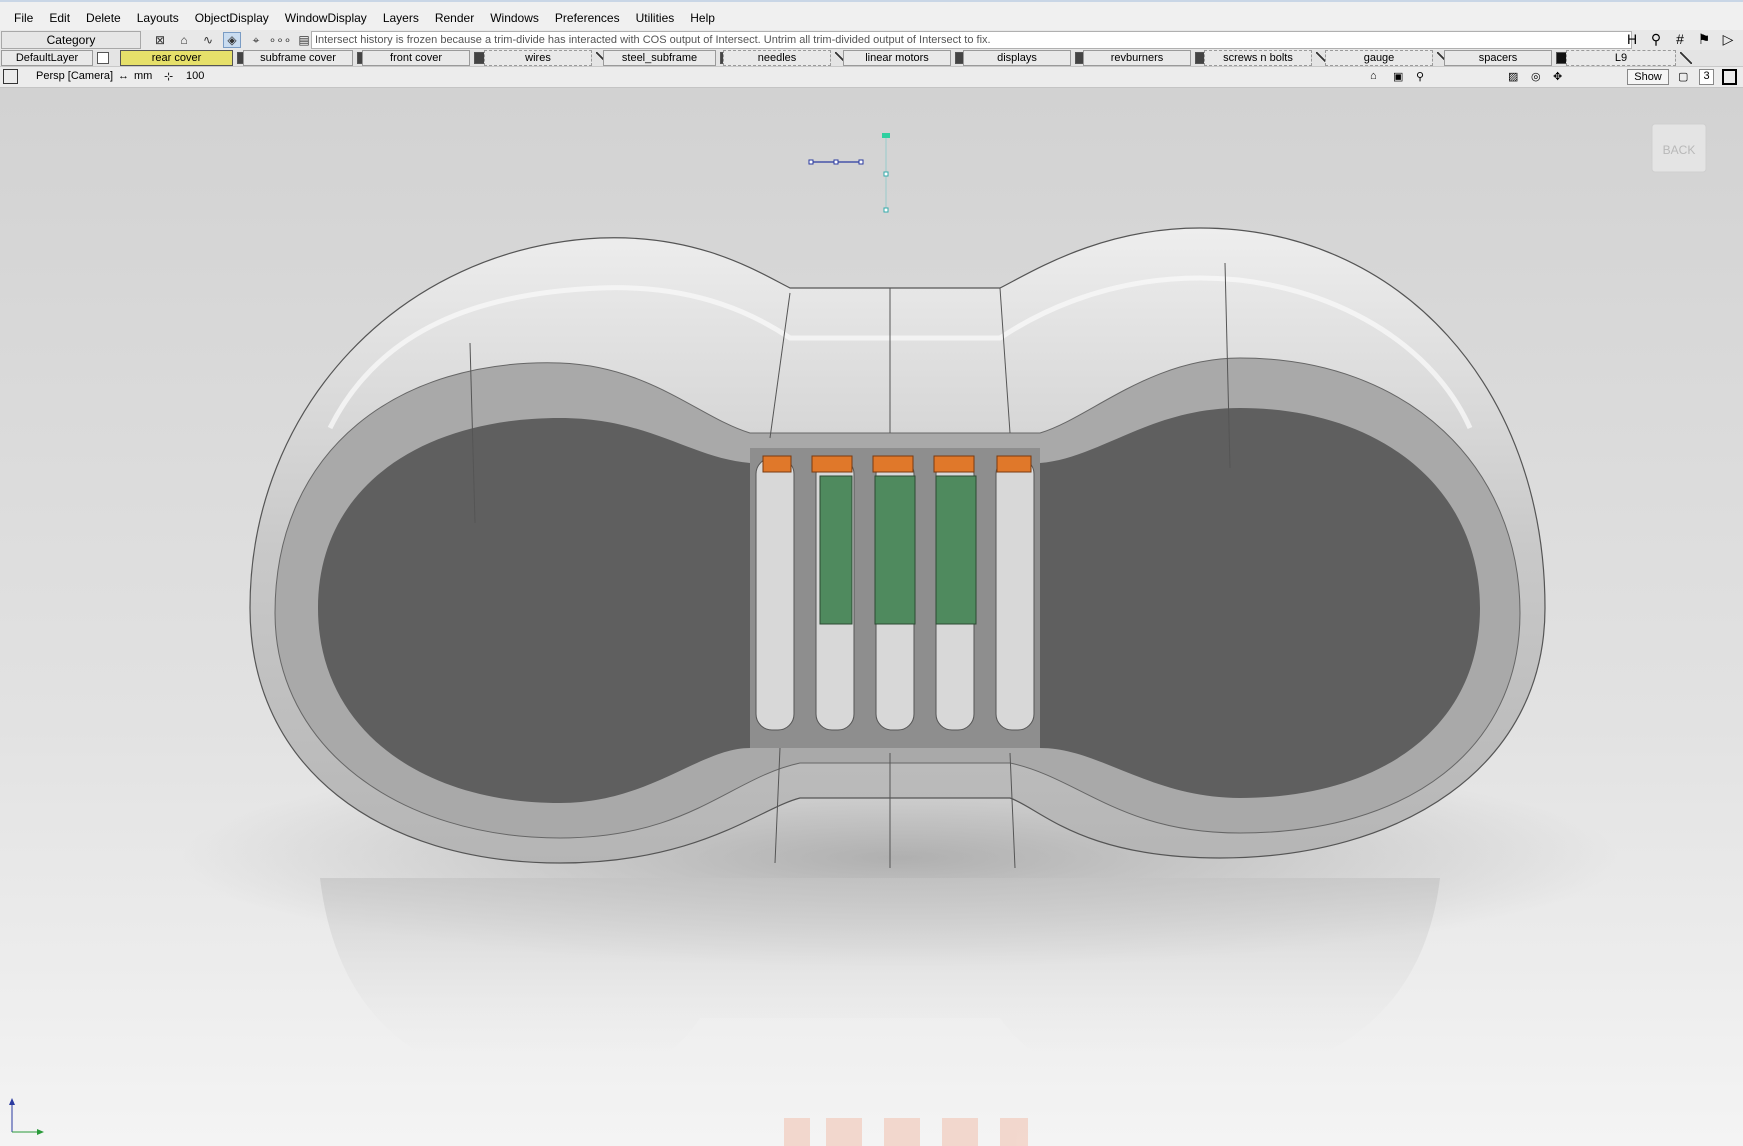  I want to click on menu-file: File, so click(23, 18).